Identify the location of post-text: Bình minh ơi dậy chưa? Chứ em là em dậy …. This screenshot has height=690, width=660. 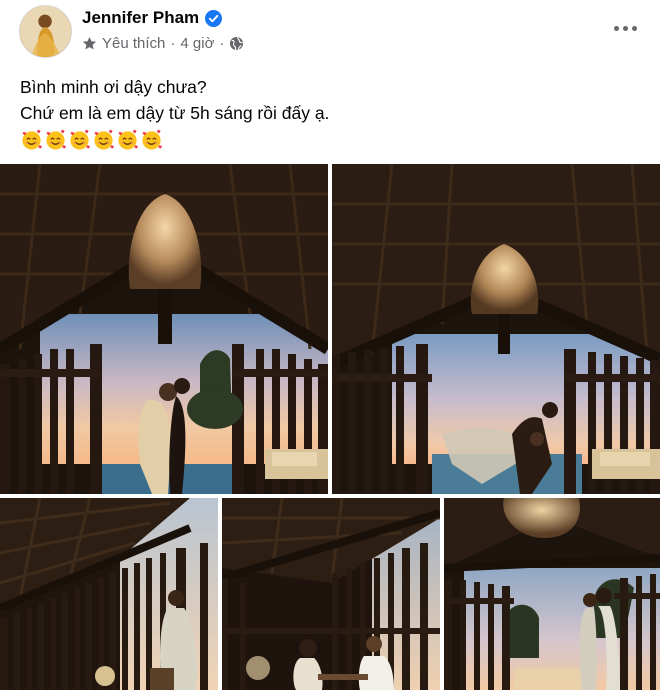
(174, 112).